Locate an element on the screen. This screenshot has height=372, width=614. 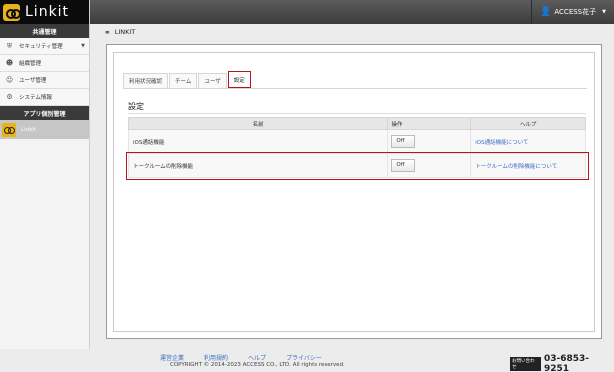
column-header-operation: 操作 is located at coordinates (429, 123).